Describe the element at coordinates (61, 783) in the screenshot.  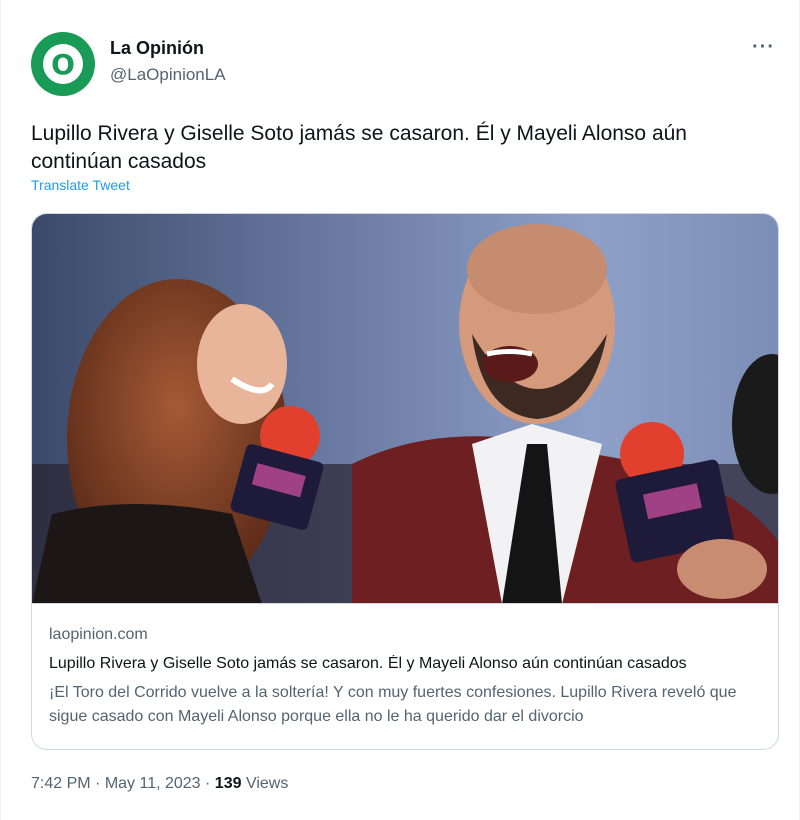
I see `tweet-time: 7:42 PM` at that location.